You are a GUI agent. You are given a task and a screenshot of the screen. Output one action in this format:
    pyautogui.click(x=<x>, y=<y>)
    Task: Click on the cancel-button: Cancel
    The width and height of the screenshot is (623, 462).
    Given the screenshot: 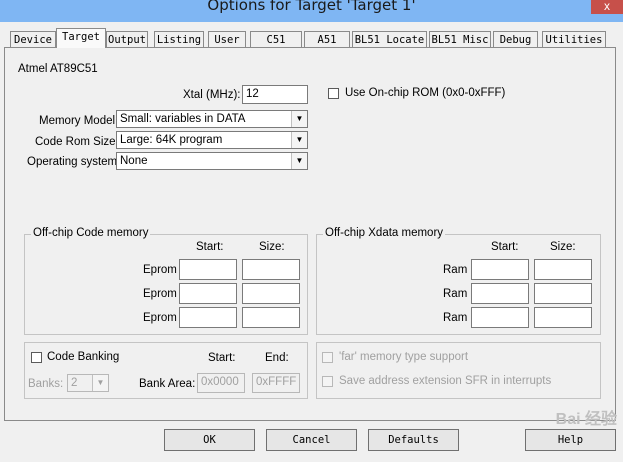 What is the action you would take?
    pyautogui.click(x=311, y=440)
    